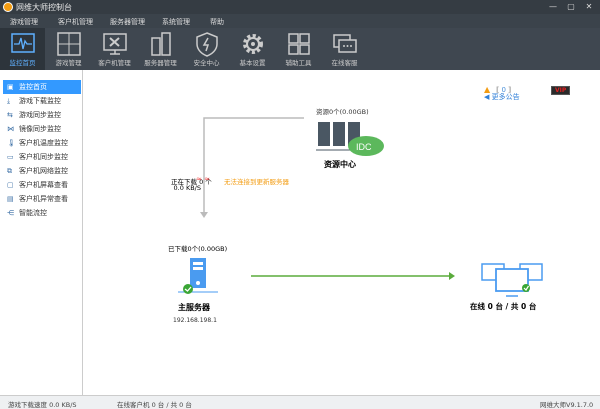  I want to click on sidebar-item-client-network: ⧉ 客户机网络监控, so click(42, 171).